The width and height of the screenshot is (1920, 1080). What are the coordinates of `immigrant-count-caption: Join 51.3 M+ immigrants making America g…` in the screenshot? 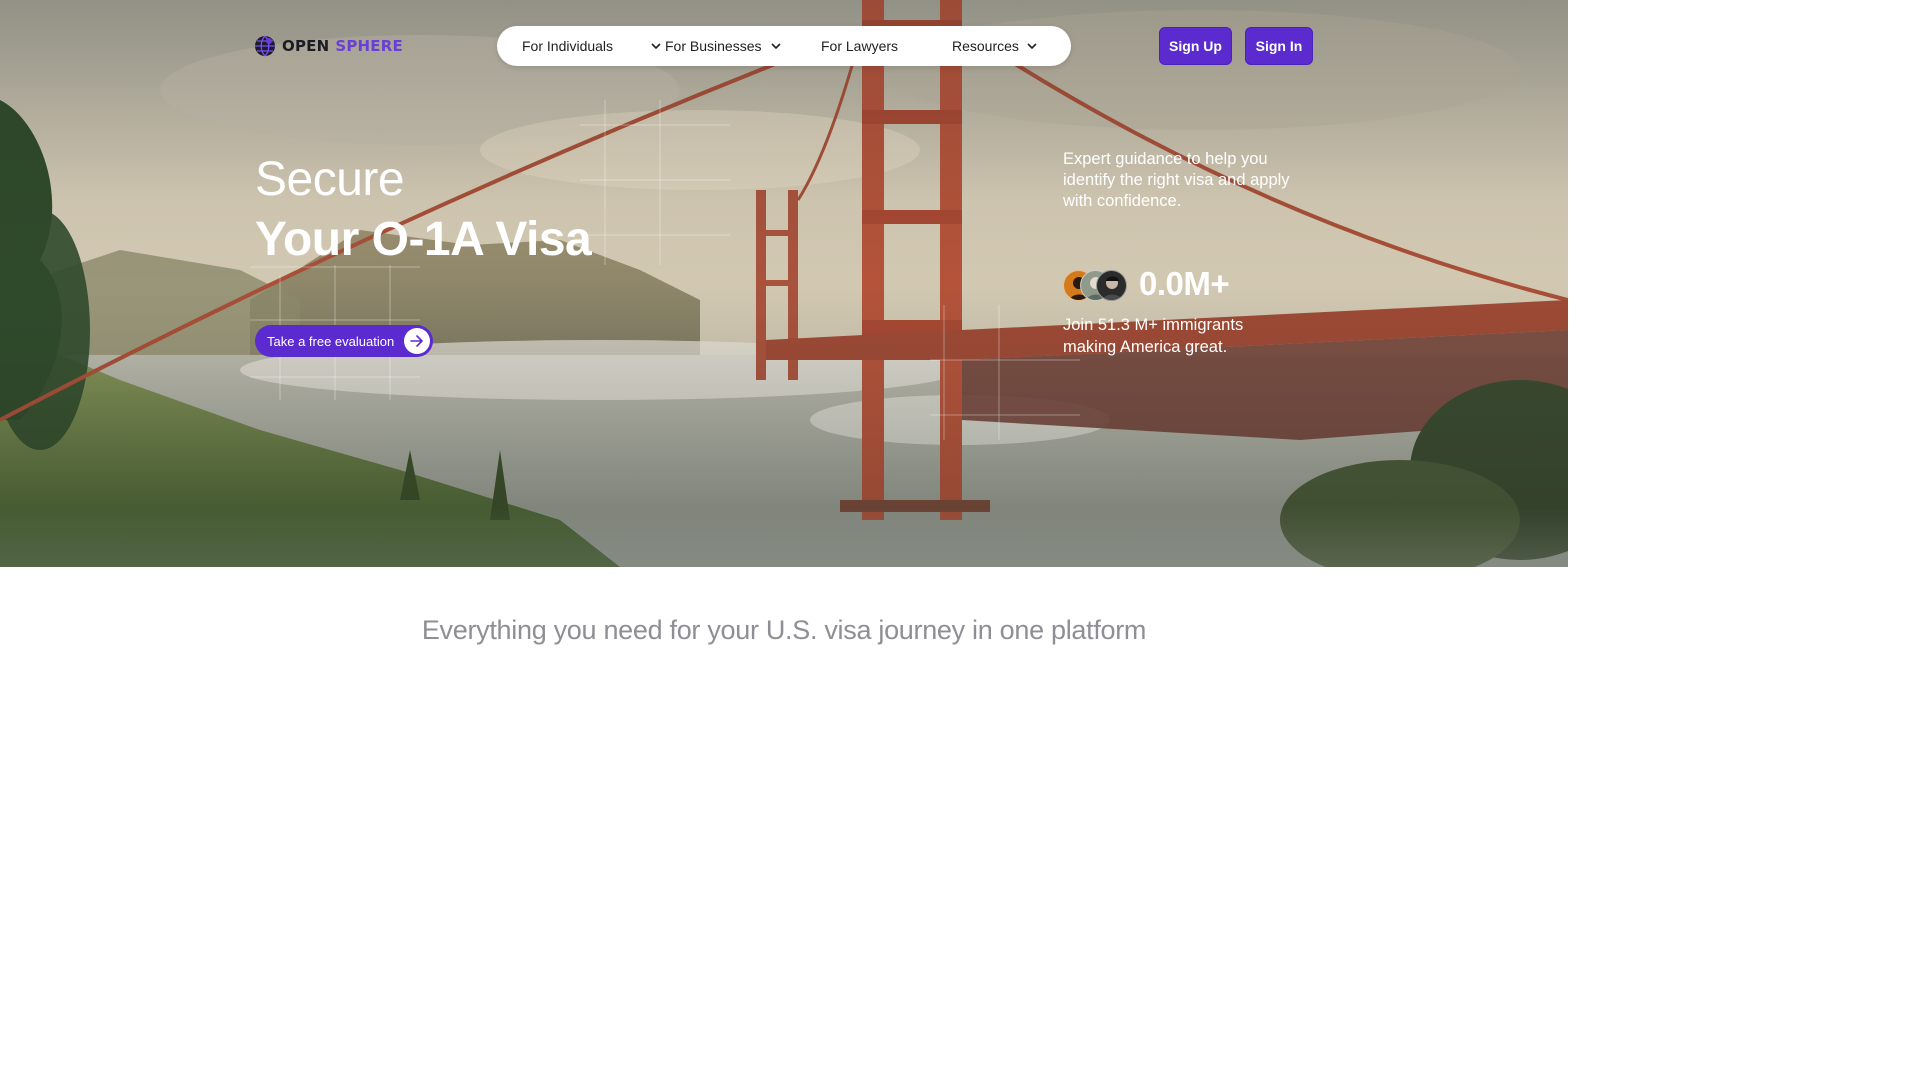 It's located at (1153, 336).